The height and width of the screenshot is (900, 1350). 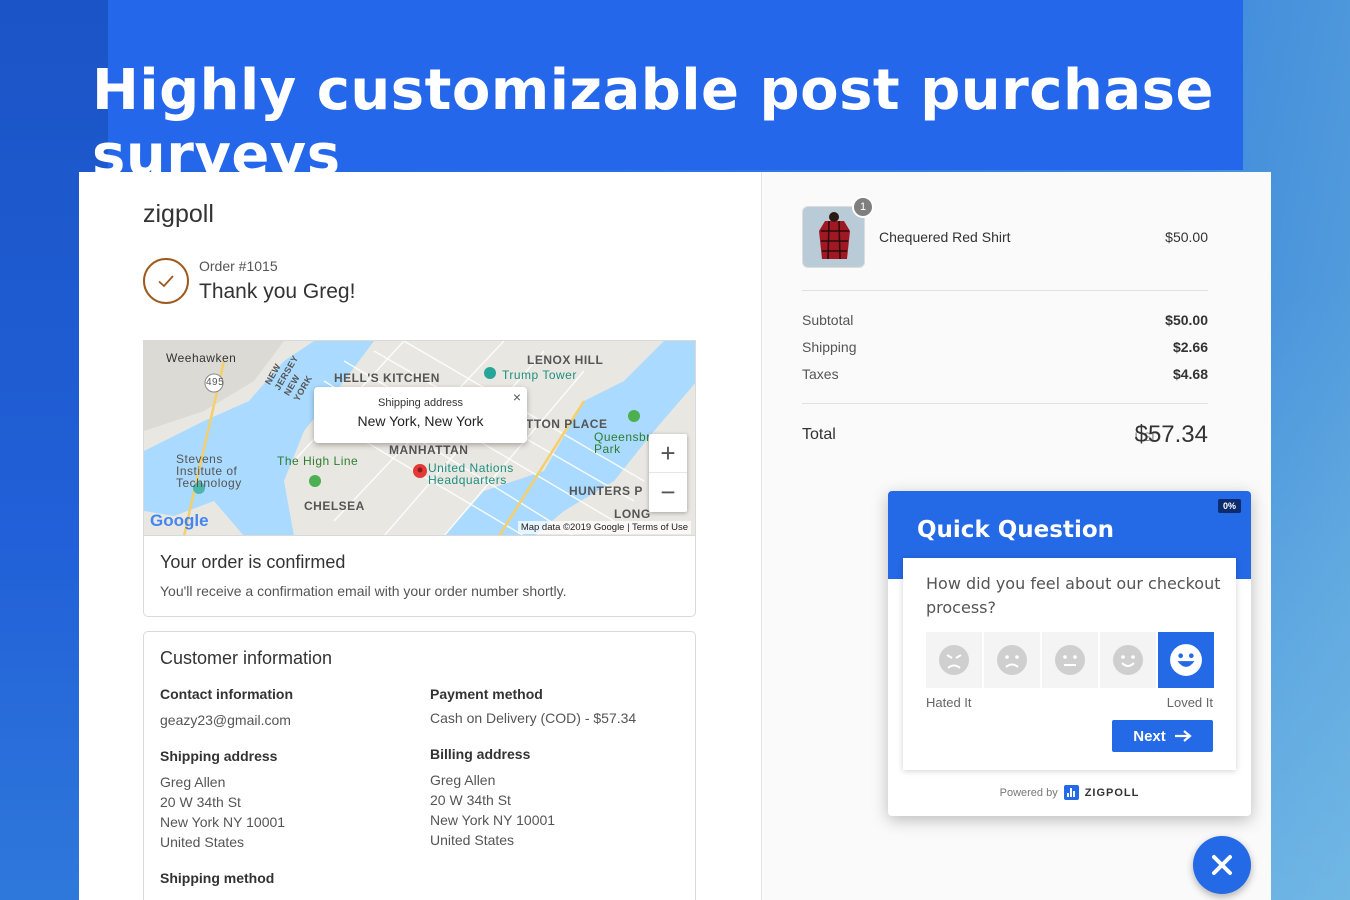 What do you see at coordinates (1028, 792) in the screenshot?
I see `powered-by-text: Powered by` at bounding box center [1028, 792].